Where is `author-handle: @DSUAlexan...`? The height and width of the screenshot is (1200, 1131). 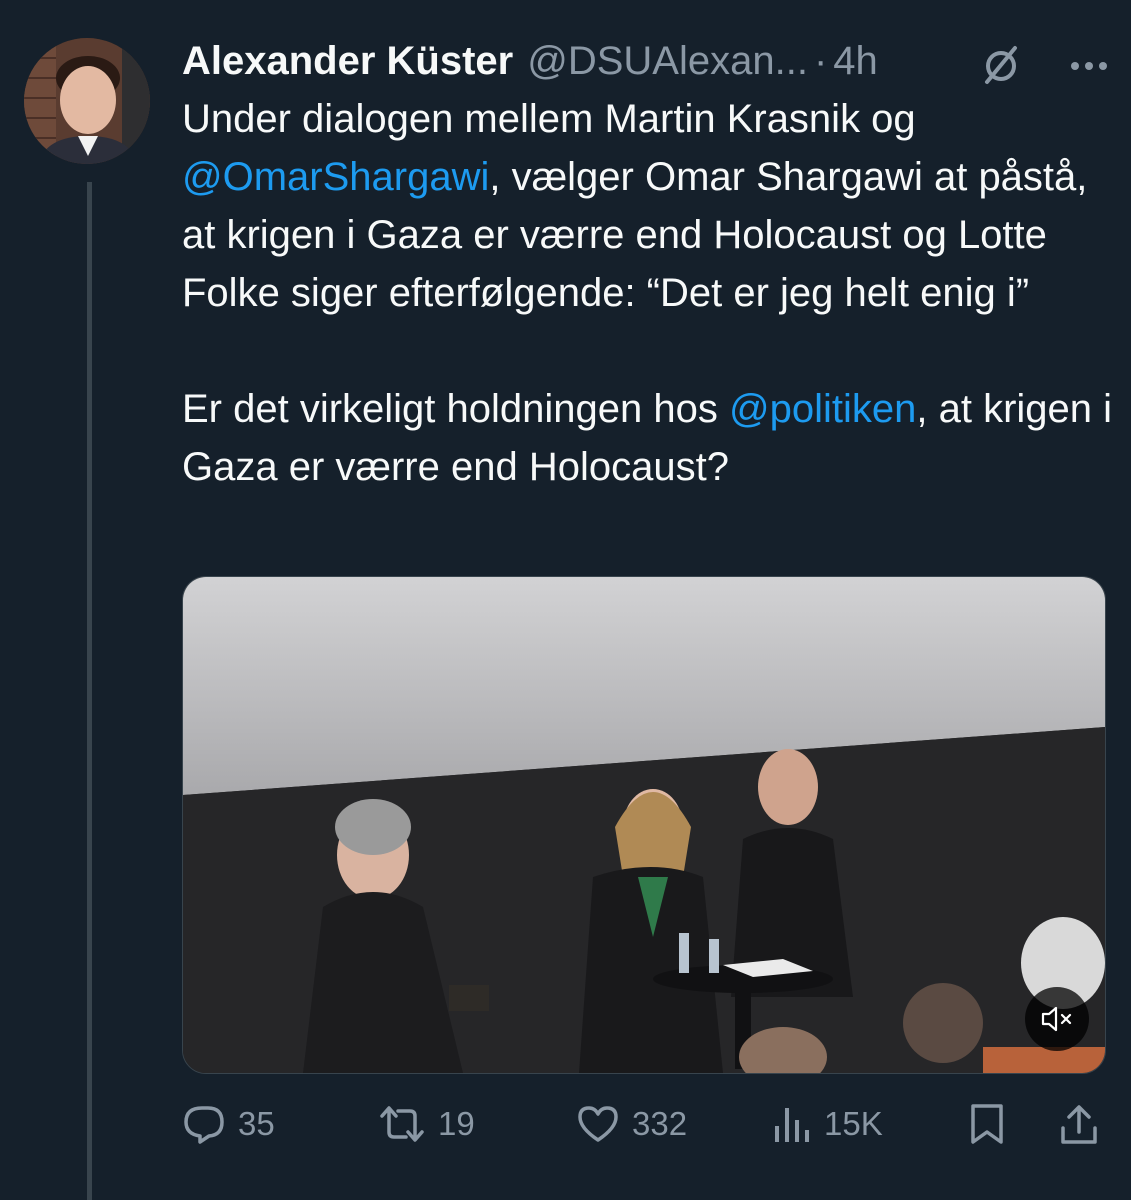 author-handle: @DSUAlexan... is located at coordinates (667, 61).